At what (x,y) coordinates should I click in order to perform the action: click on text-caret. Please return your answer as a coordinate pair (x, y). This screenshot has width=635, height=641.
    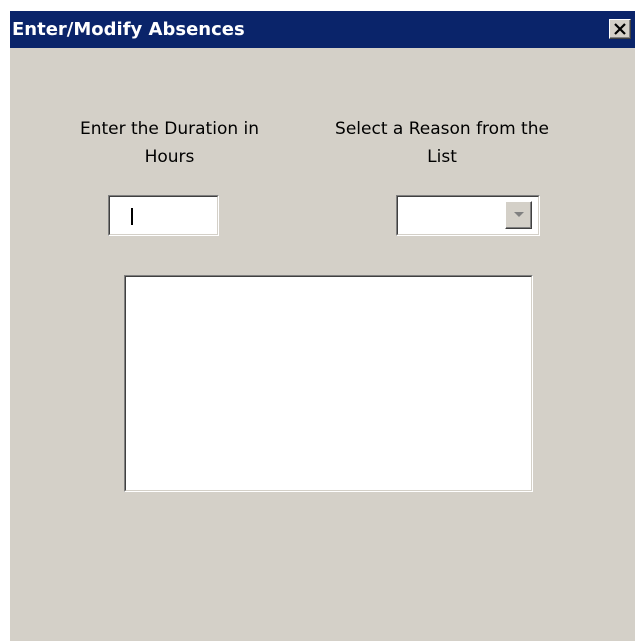
    Looking at the image, I should click on (132, 216).